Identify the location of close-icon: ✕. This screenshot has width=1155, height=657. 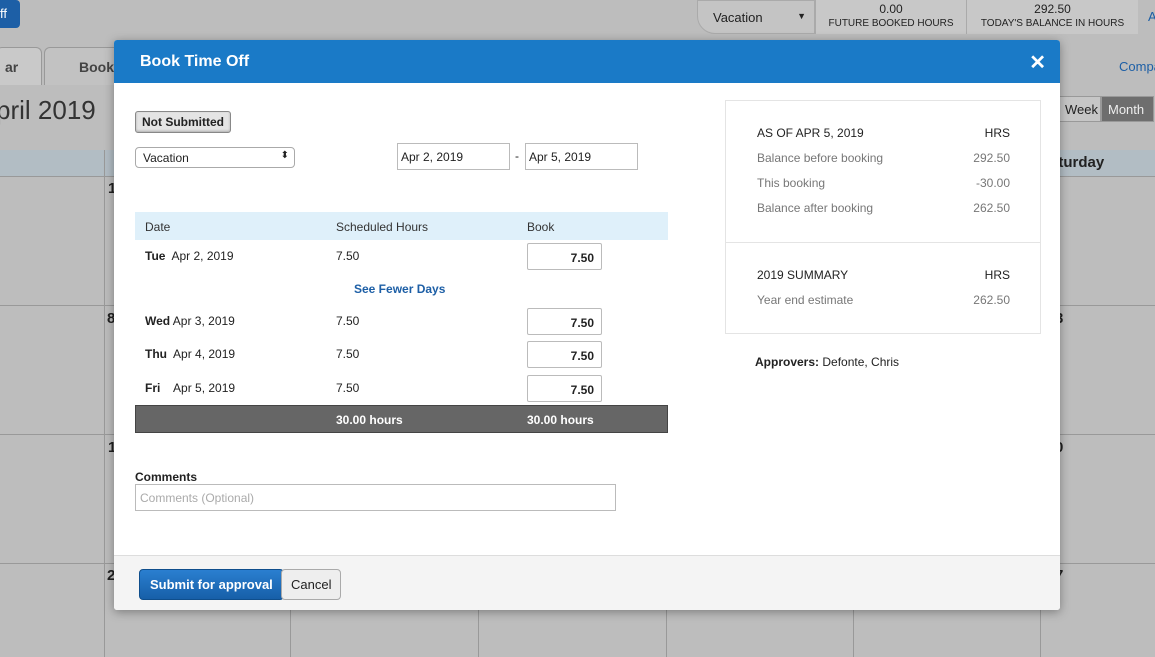
(1037, 62).